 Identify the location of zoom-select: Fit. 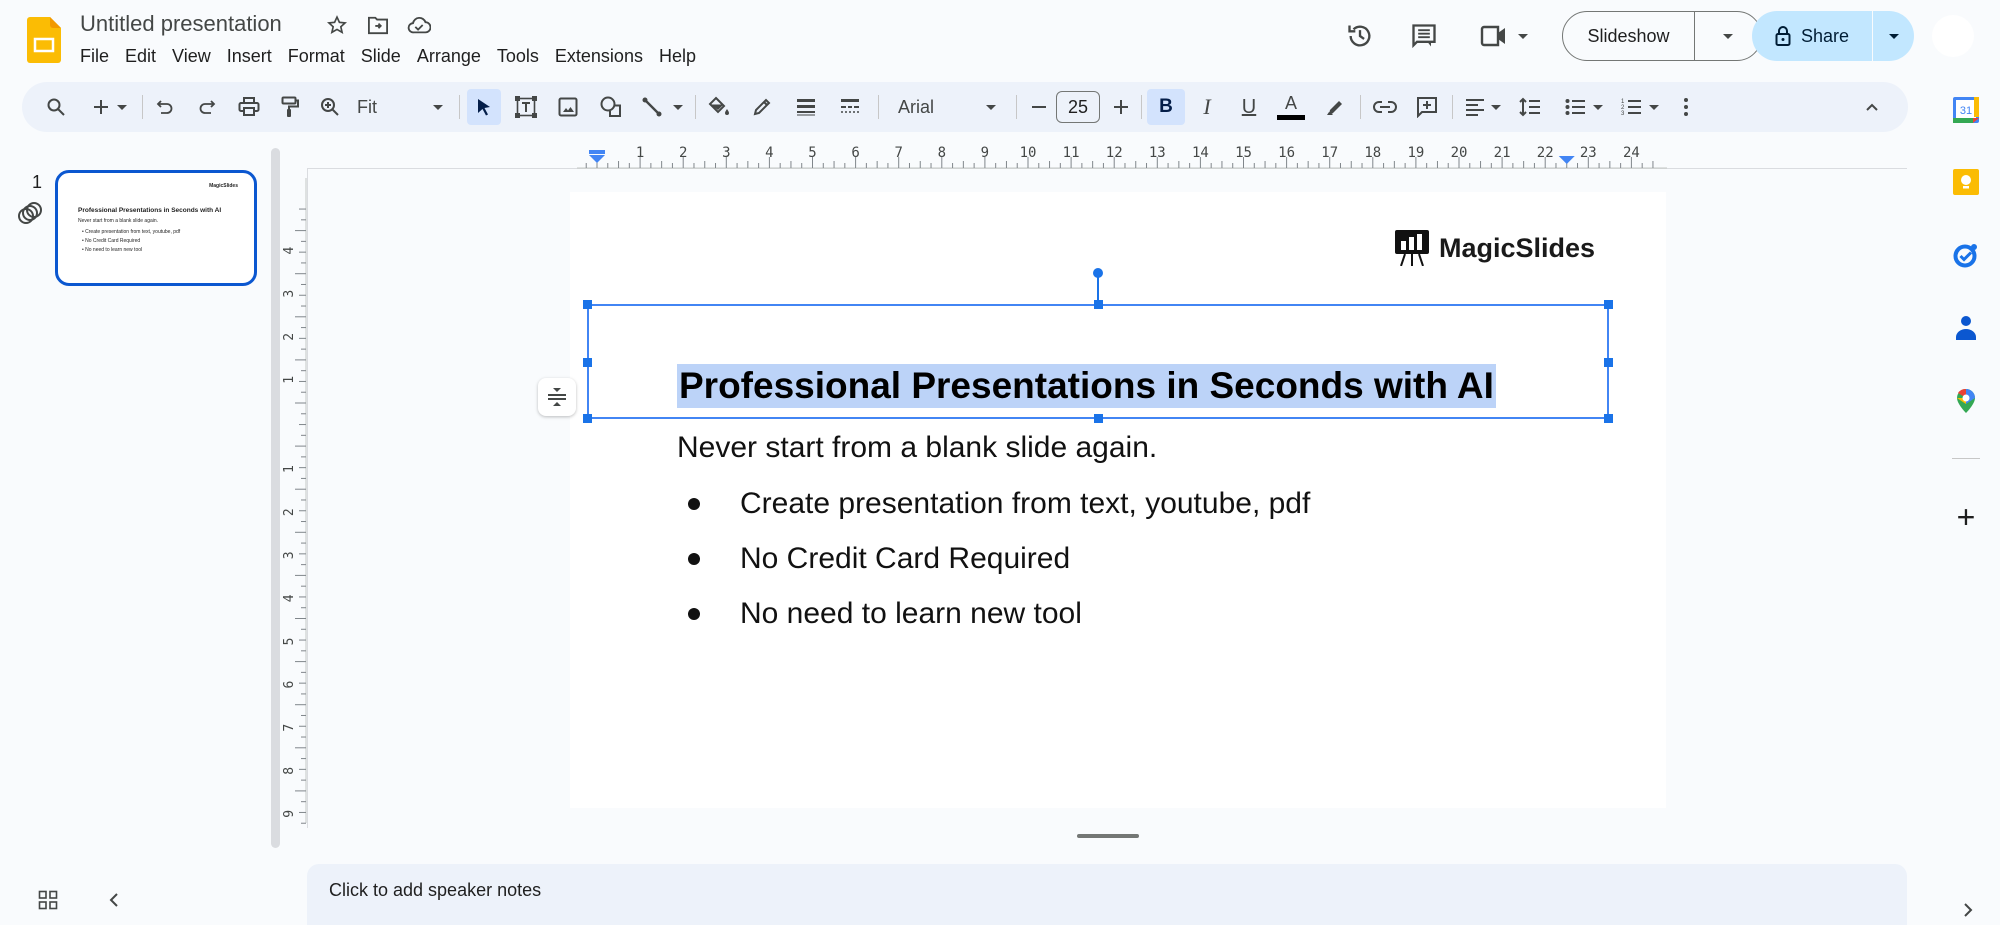
(402, 107).